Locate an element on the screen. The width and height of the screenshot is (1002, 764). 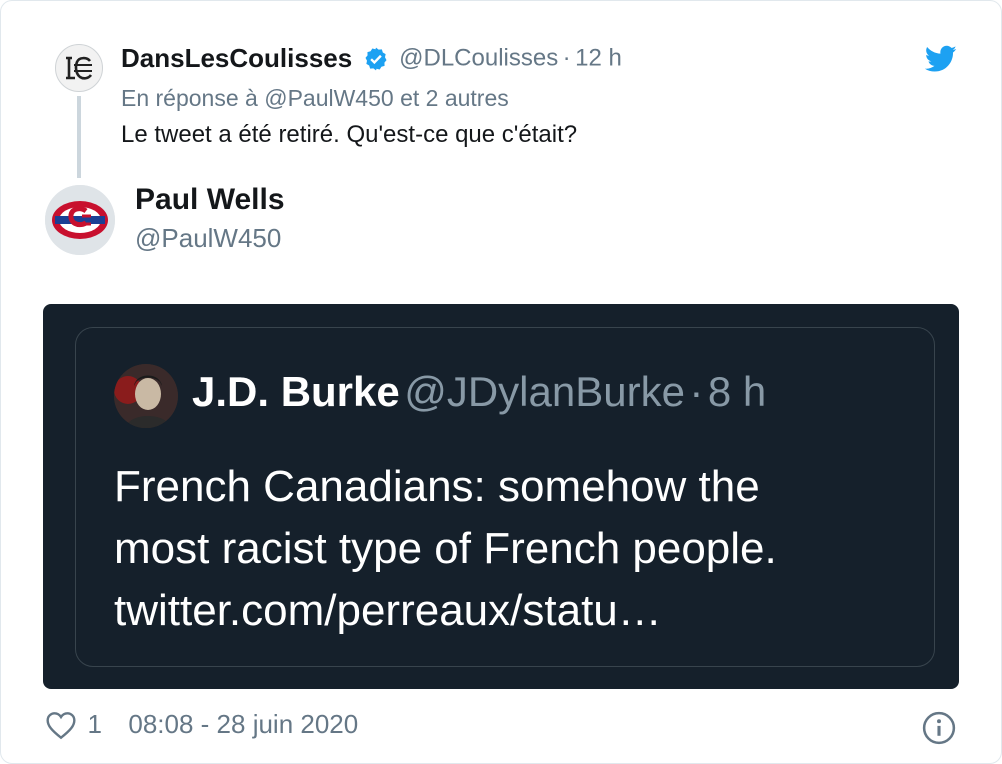
main-handle: @PaulW450 is located at coordinates (208, 238).